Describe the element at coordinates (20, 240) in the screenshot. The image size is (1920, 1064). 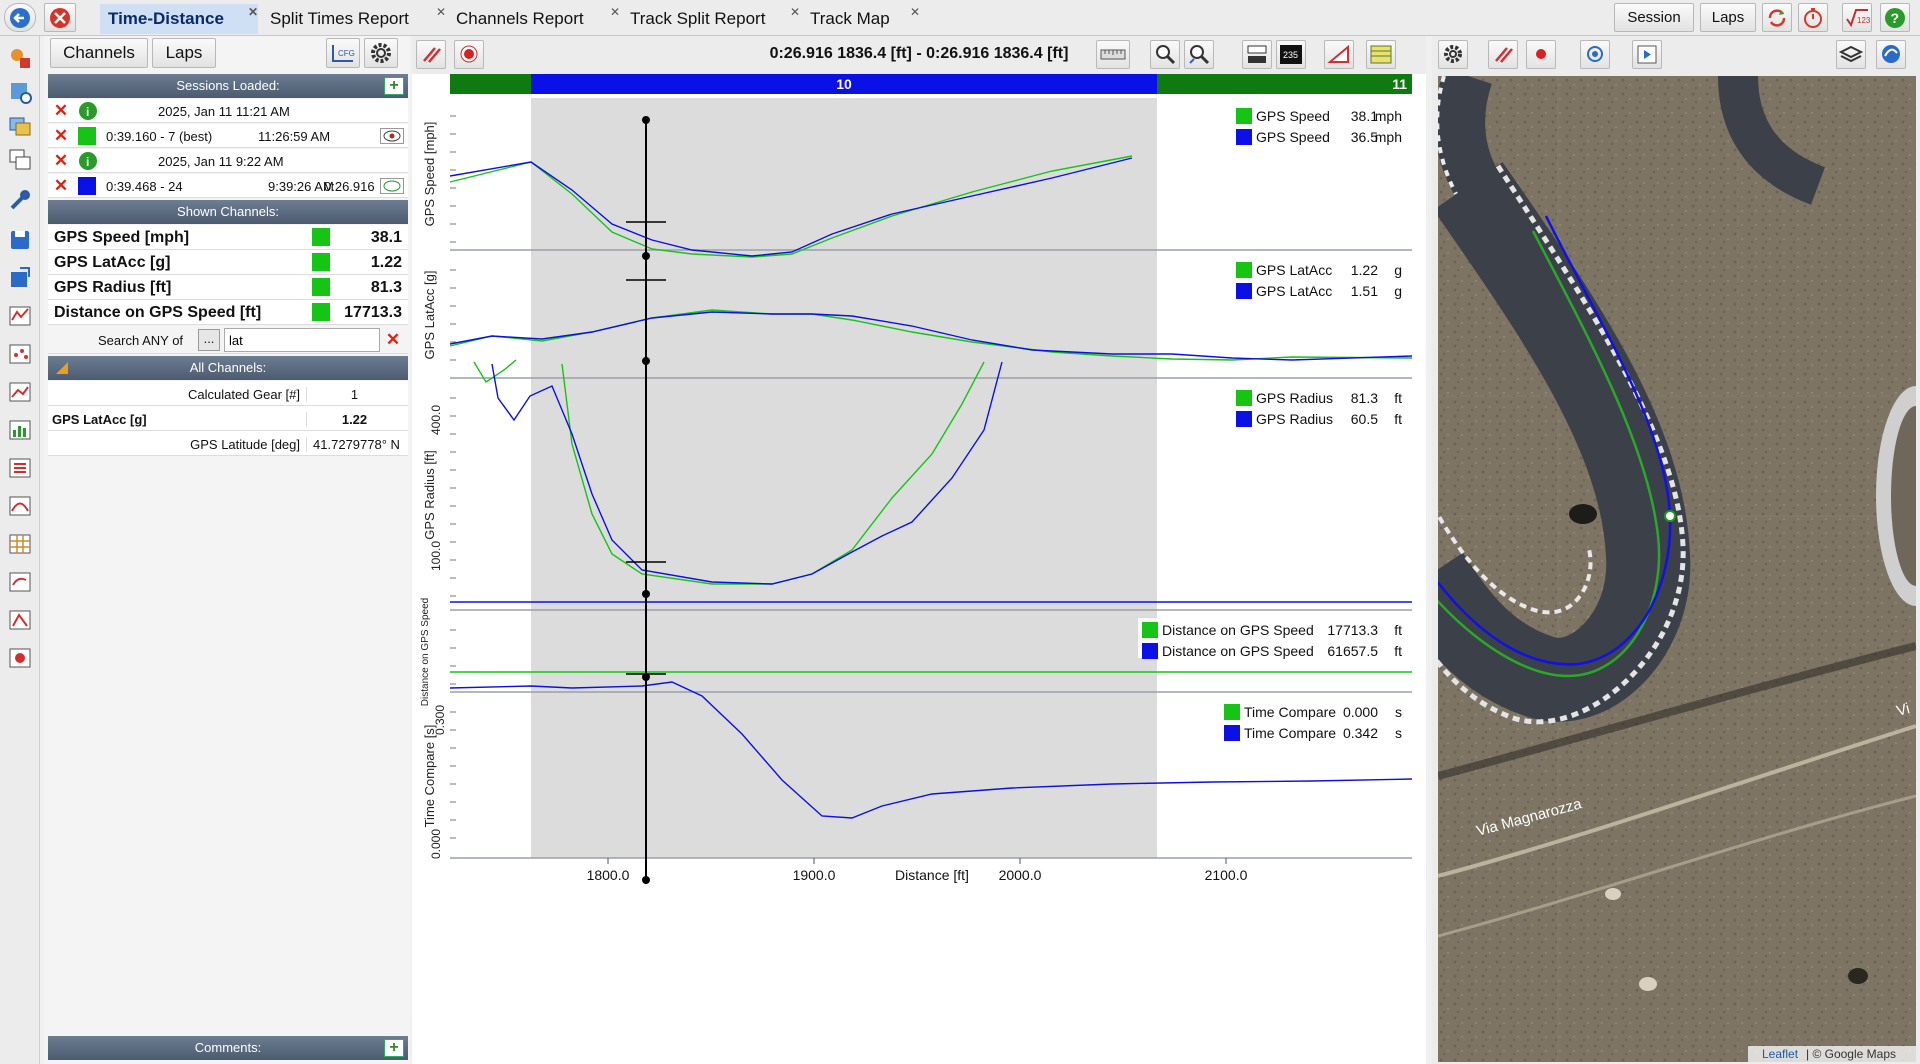
I see `save-icon` at that location.